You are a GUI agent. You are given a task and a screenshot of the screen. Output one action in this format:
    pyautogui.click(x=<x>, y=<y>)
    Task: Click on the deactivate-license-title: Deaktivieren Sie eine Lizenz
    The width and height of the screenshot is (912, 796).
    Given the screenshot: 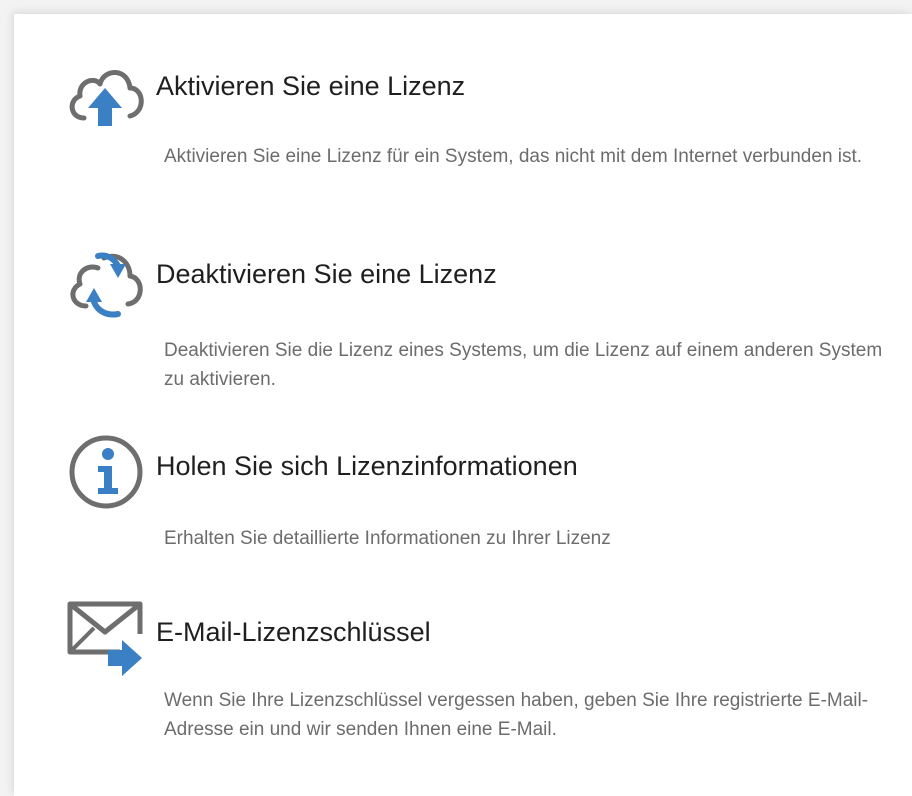 What is the action you would take?
    pyautogui.click(x=326, y=274)
    